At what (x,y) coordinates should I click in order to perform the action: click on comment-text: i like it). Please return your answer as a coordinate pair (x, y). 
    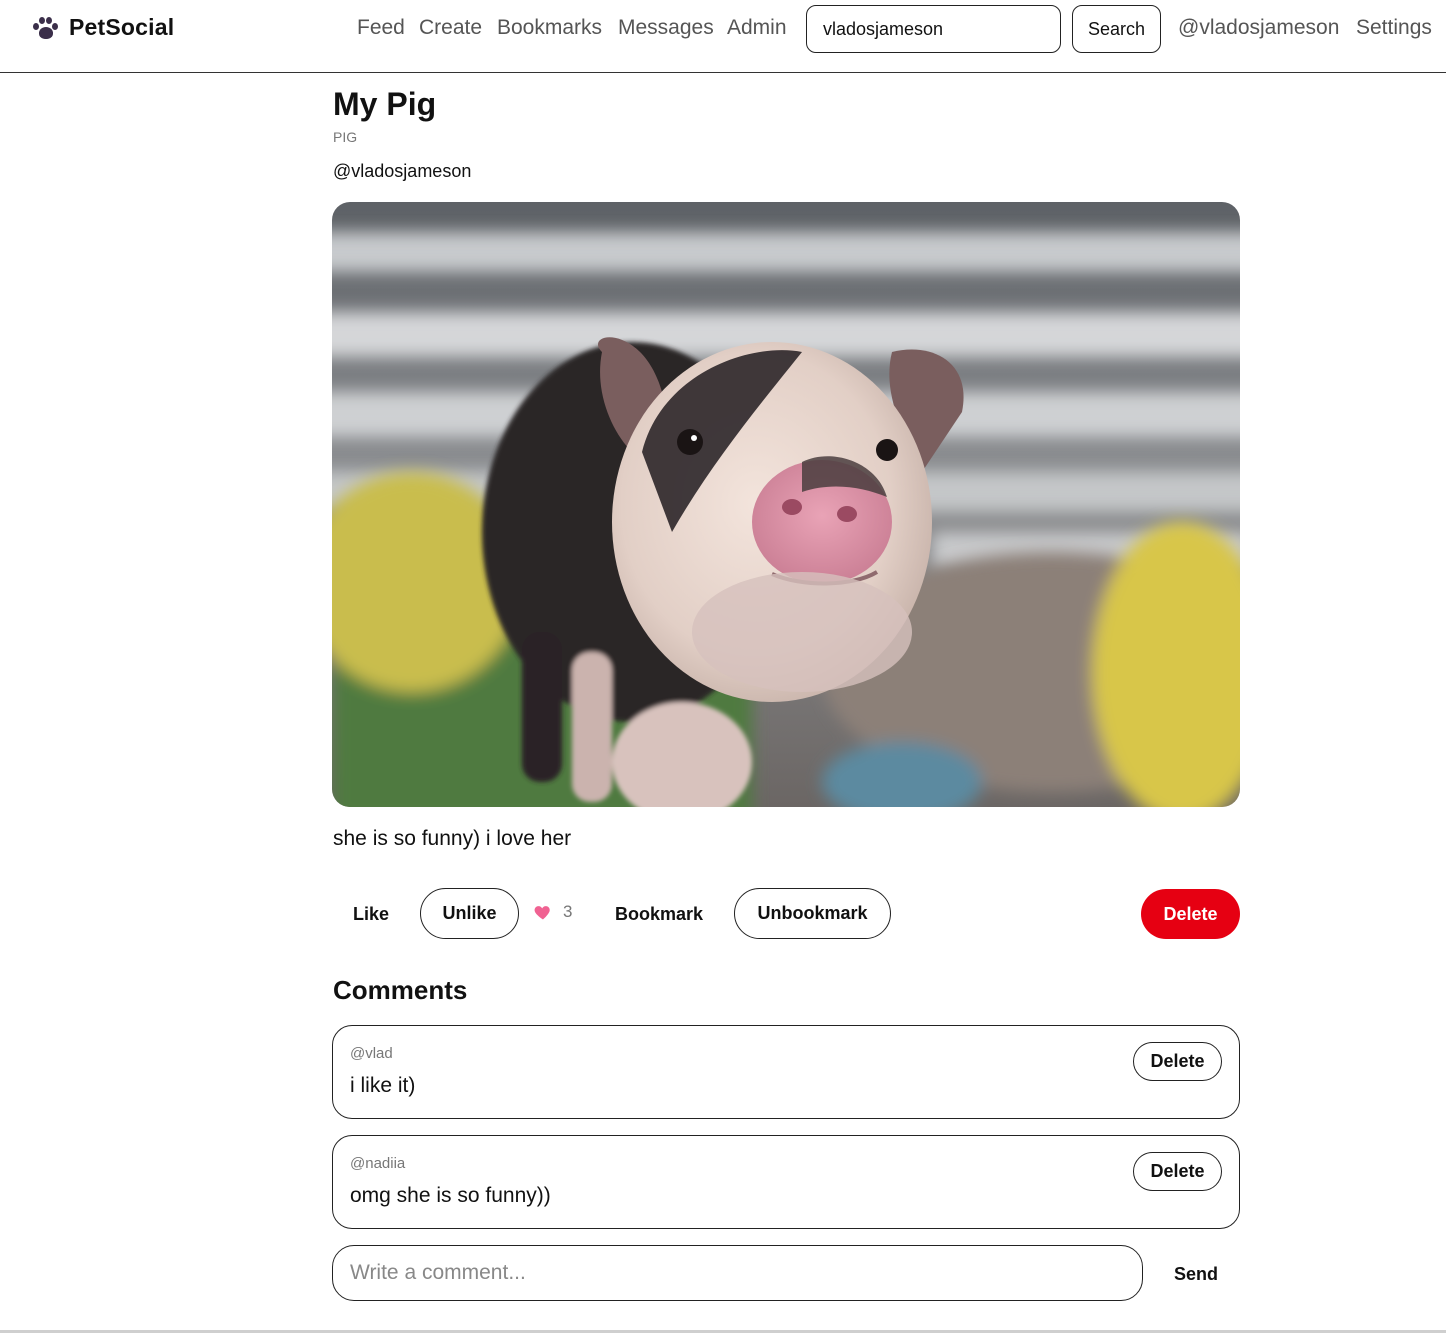
    Looking at the image, I should click on (383, 1085).